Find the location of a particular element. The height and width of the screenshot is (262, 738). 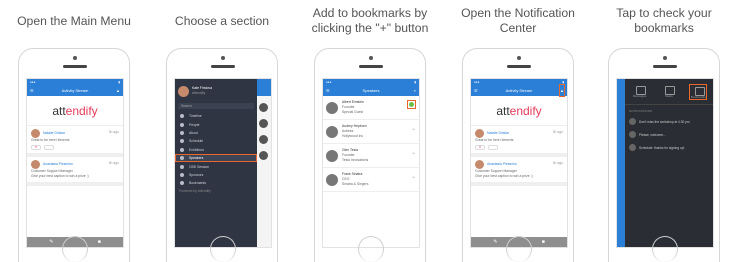

notification-item: Schedule: thanks for signing up! is located at coordinates (669, 147).